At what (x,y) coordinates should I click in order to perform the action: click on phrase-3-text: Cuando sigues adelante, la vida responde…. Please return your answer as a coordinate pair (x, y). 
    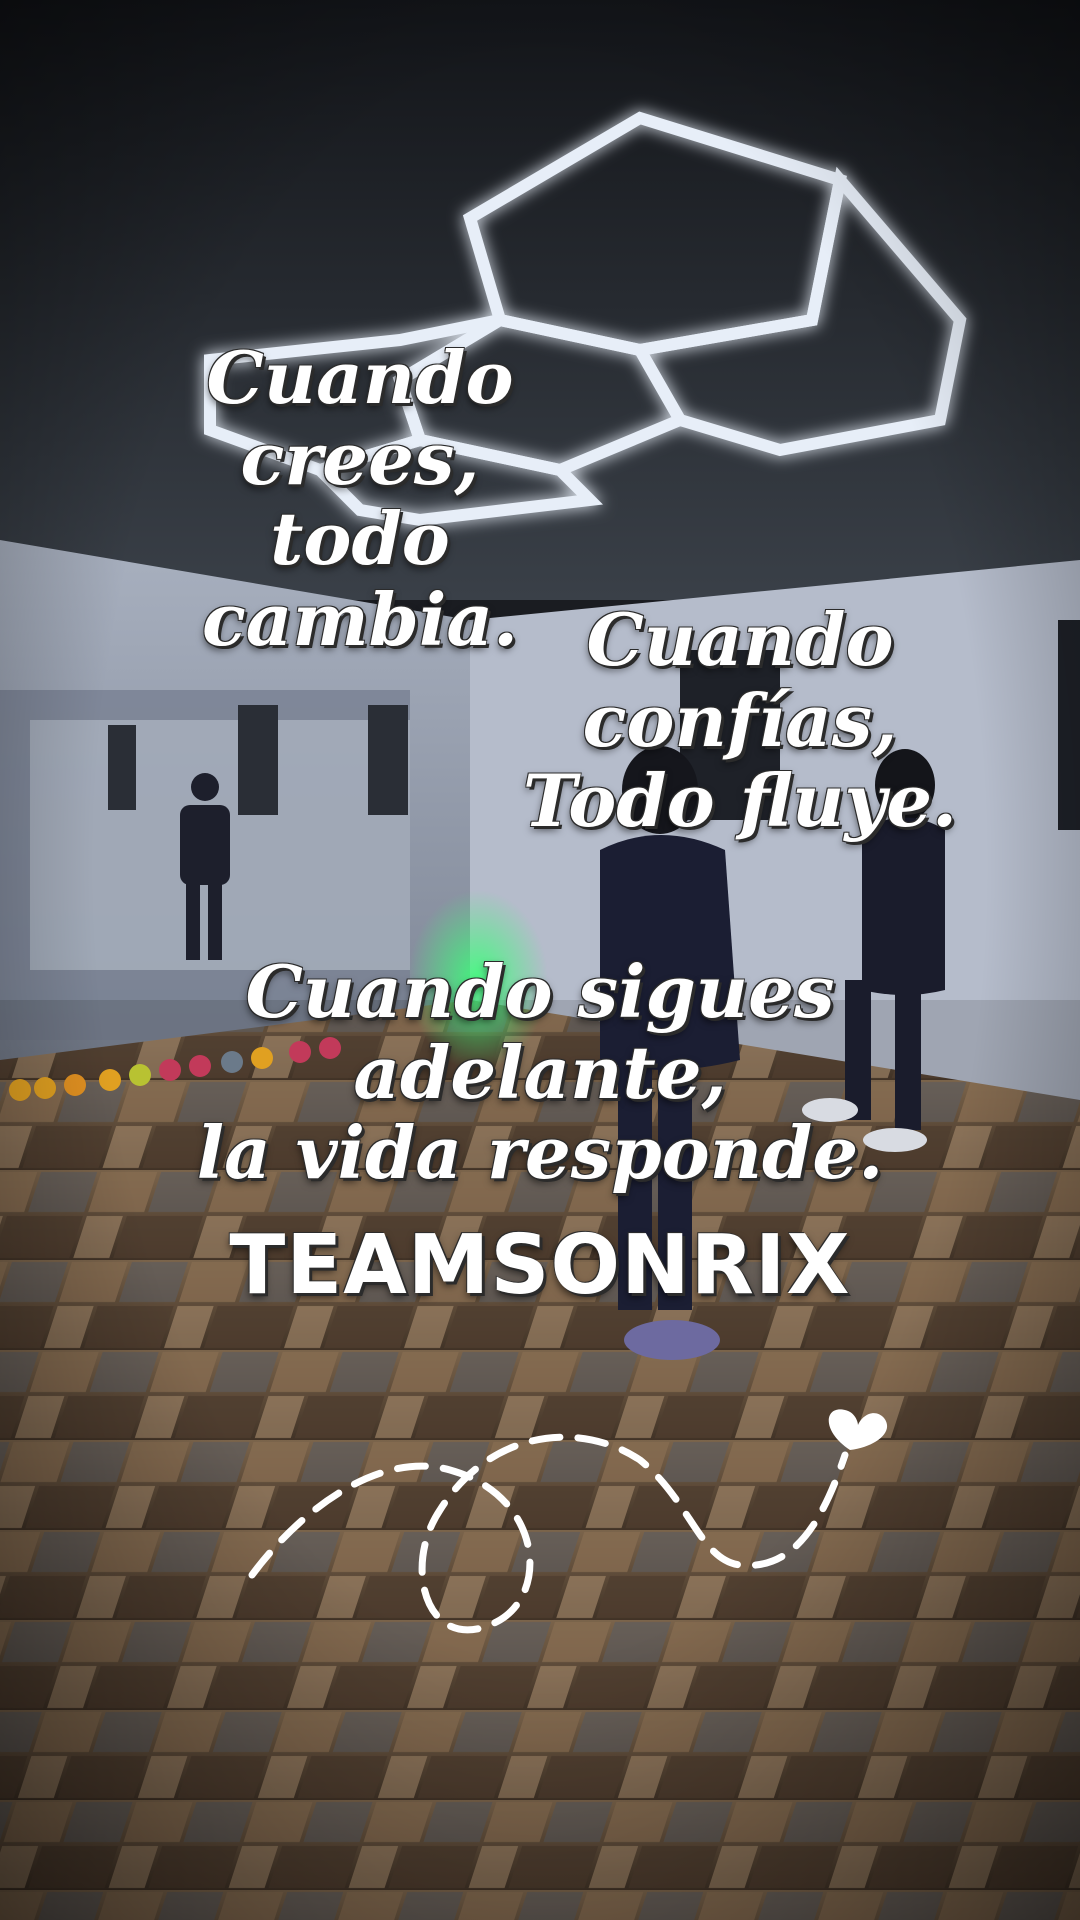
    Looking at the image, I should click on (540, 1072).